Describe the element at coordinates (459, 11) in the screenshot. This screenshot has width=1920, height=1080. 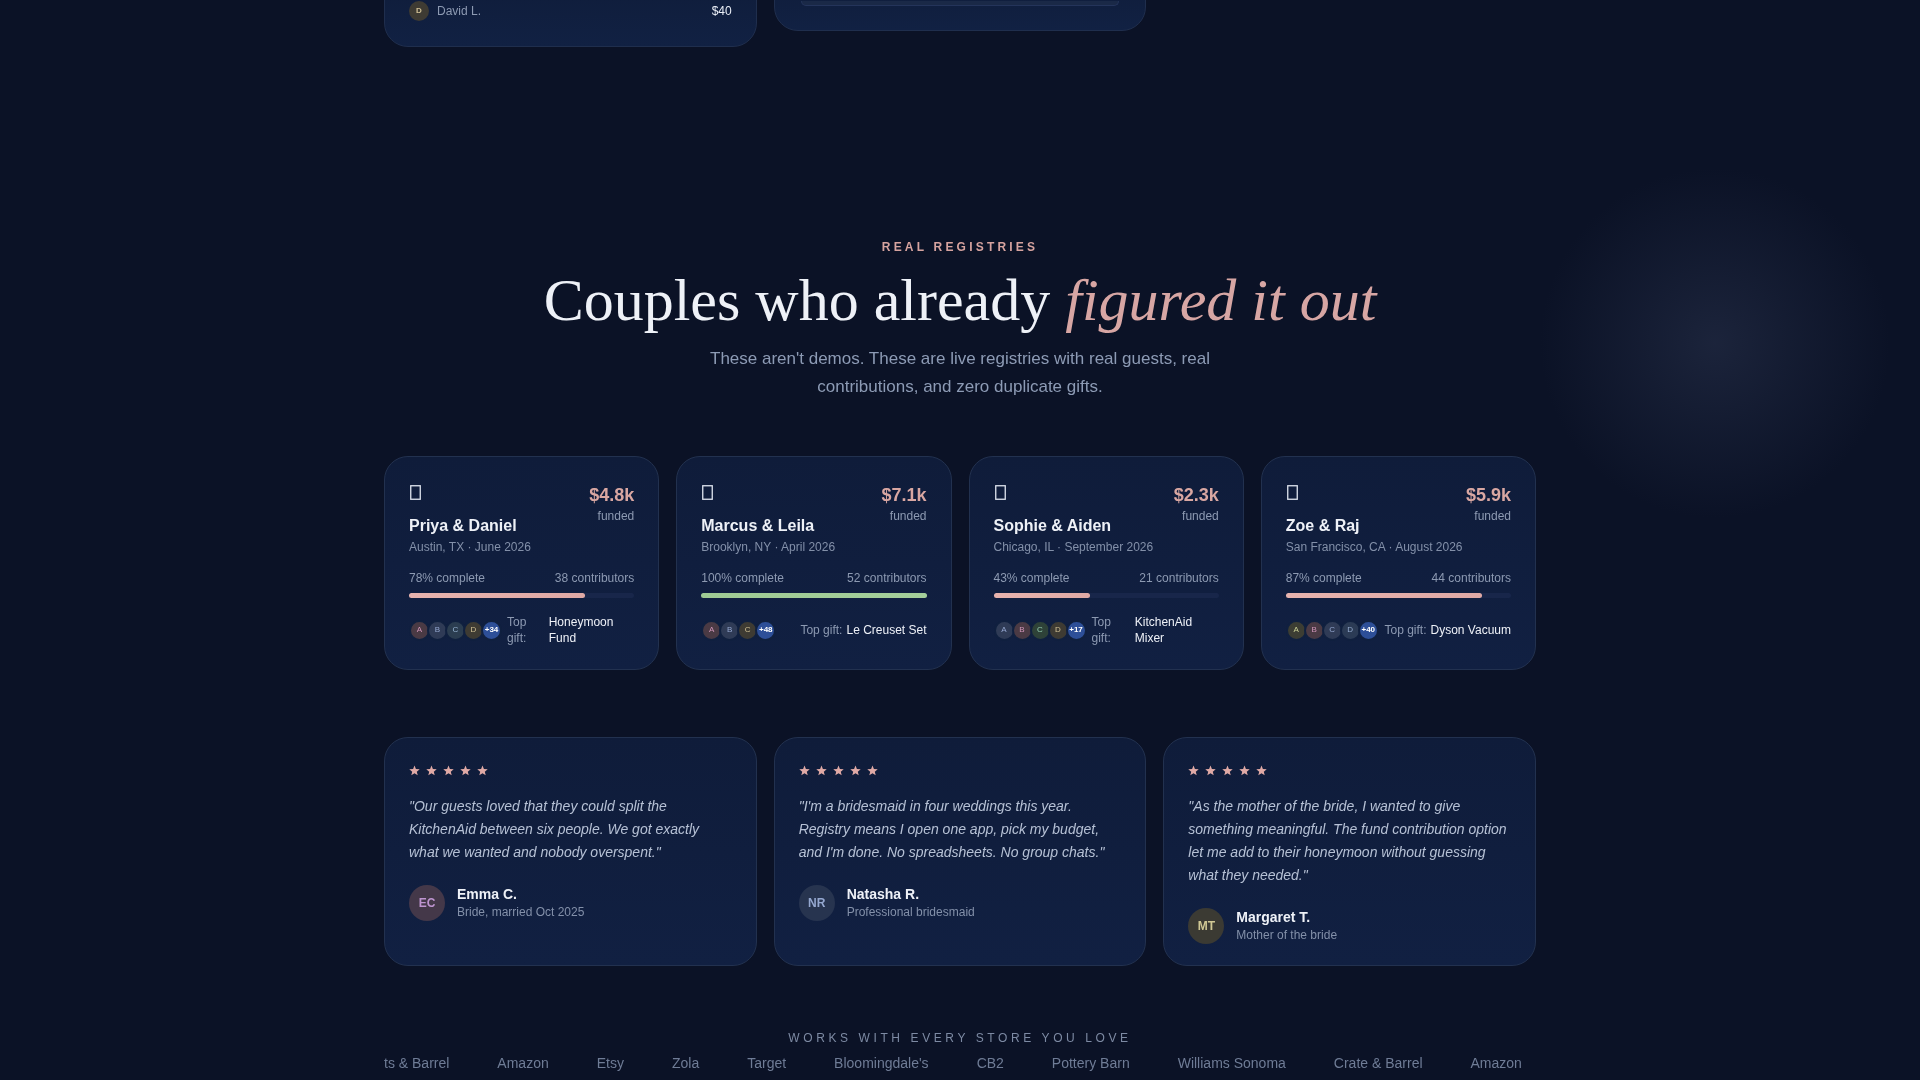
I see `contributor-name: David L.` at that location.